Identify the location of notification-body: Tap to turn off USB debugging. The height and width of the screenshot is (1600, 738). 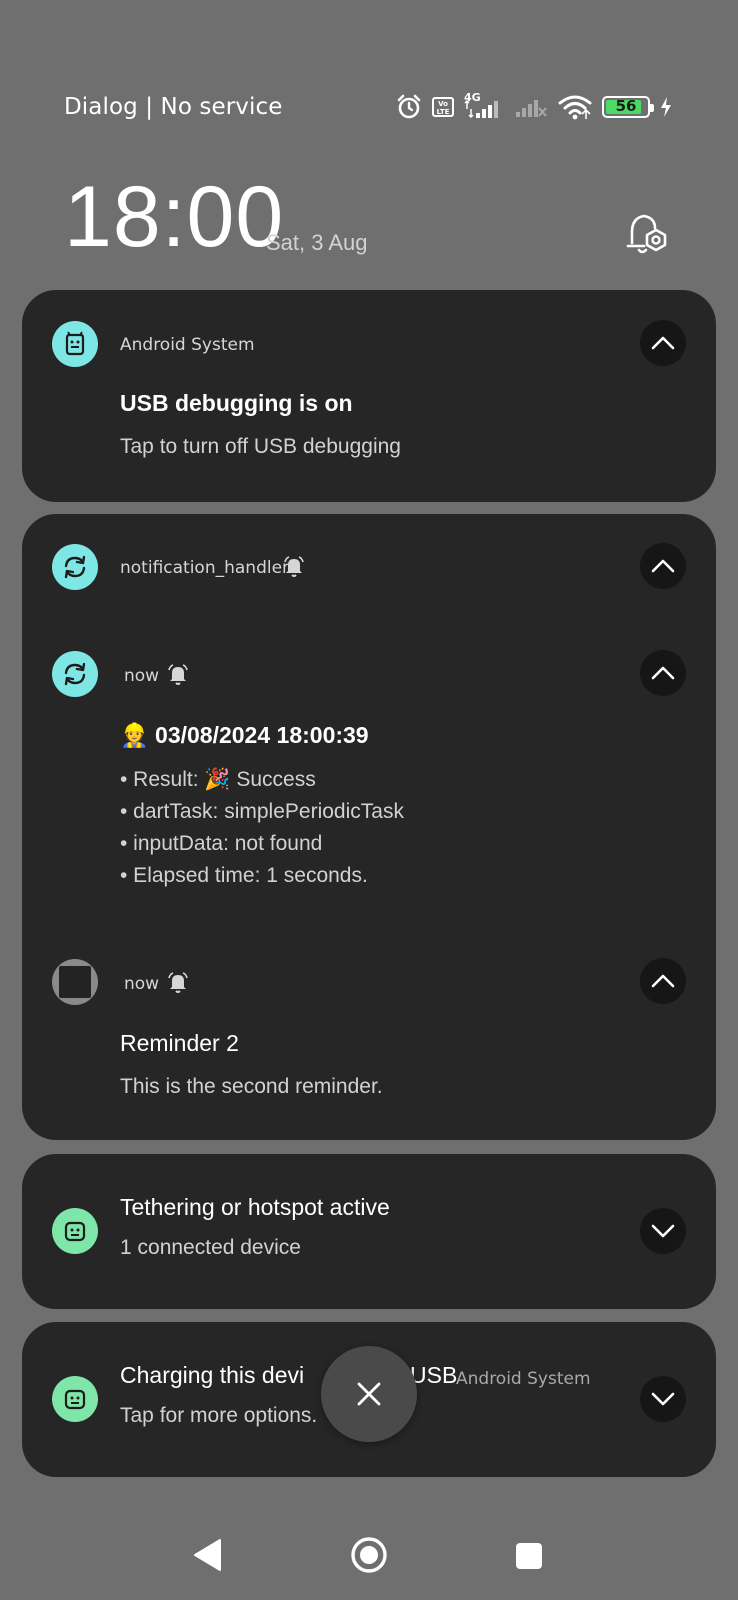
(260, 446).